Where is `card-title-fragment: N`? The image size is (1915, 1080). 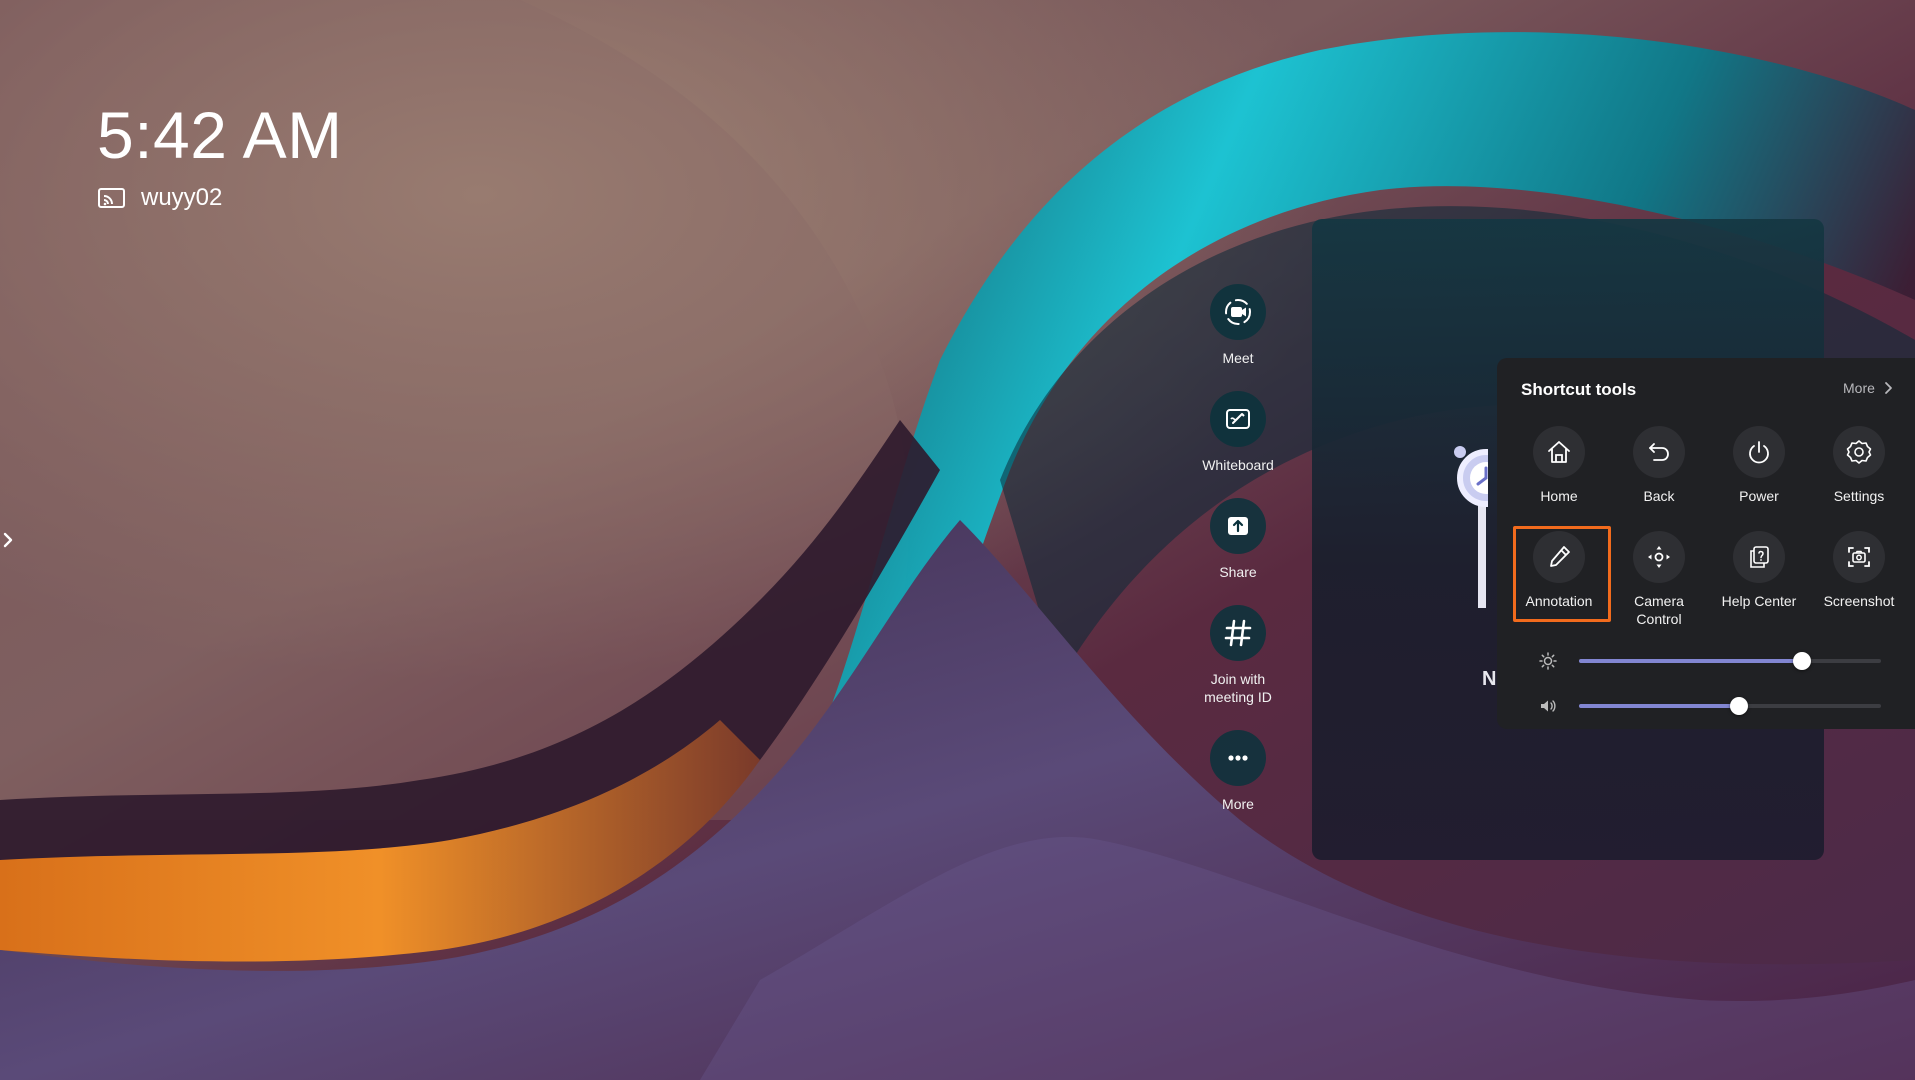
card-title-fragment: N is located at coordinates (1489, 679).